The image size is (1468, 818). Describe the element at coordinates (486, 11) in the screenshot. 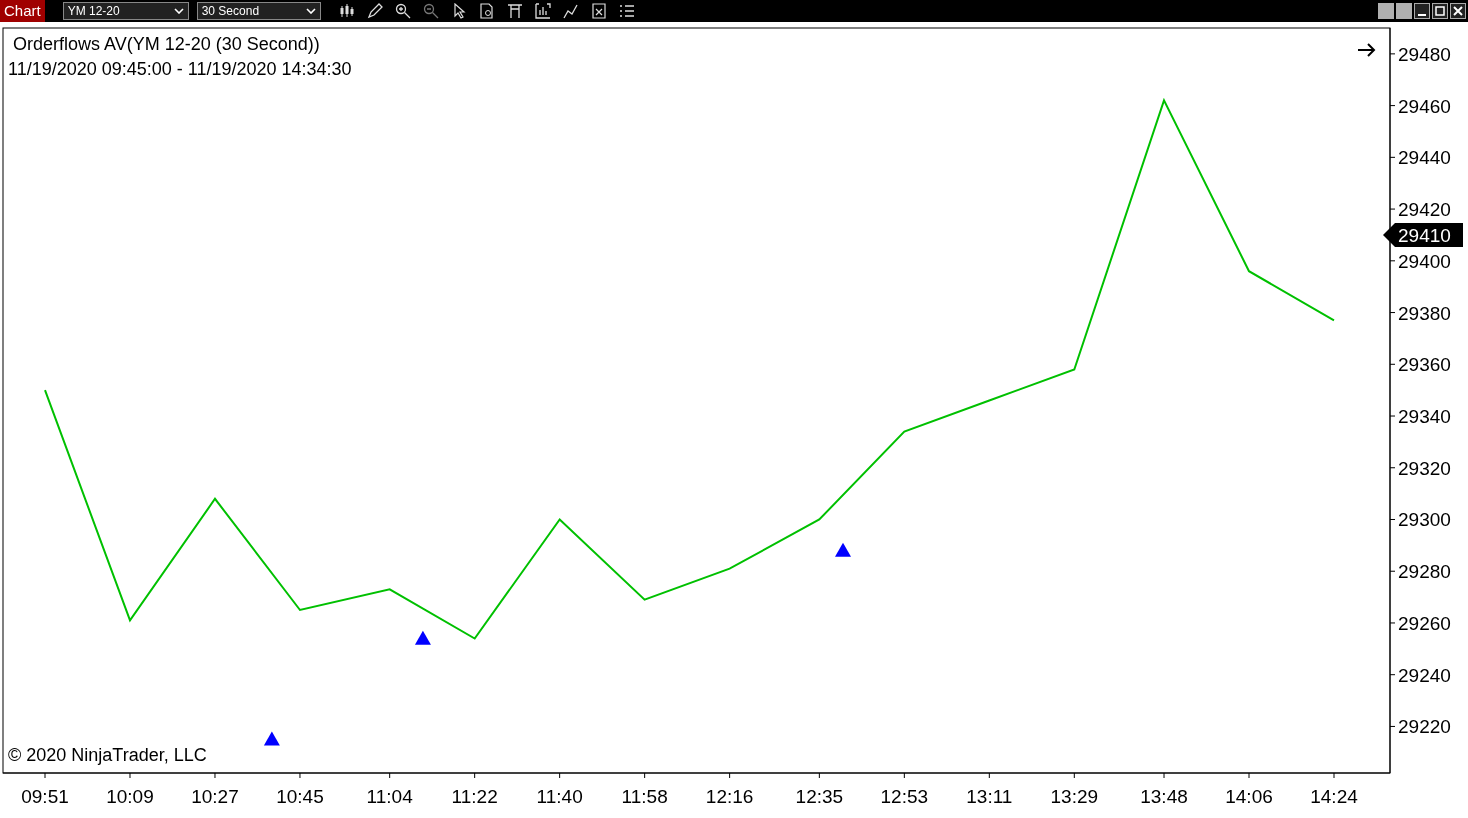

I see `document-search-icon` at that location.